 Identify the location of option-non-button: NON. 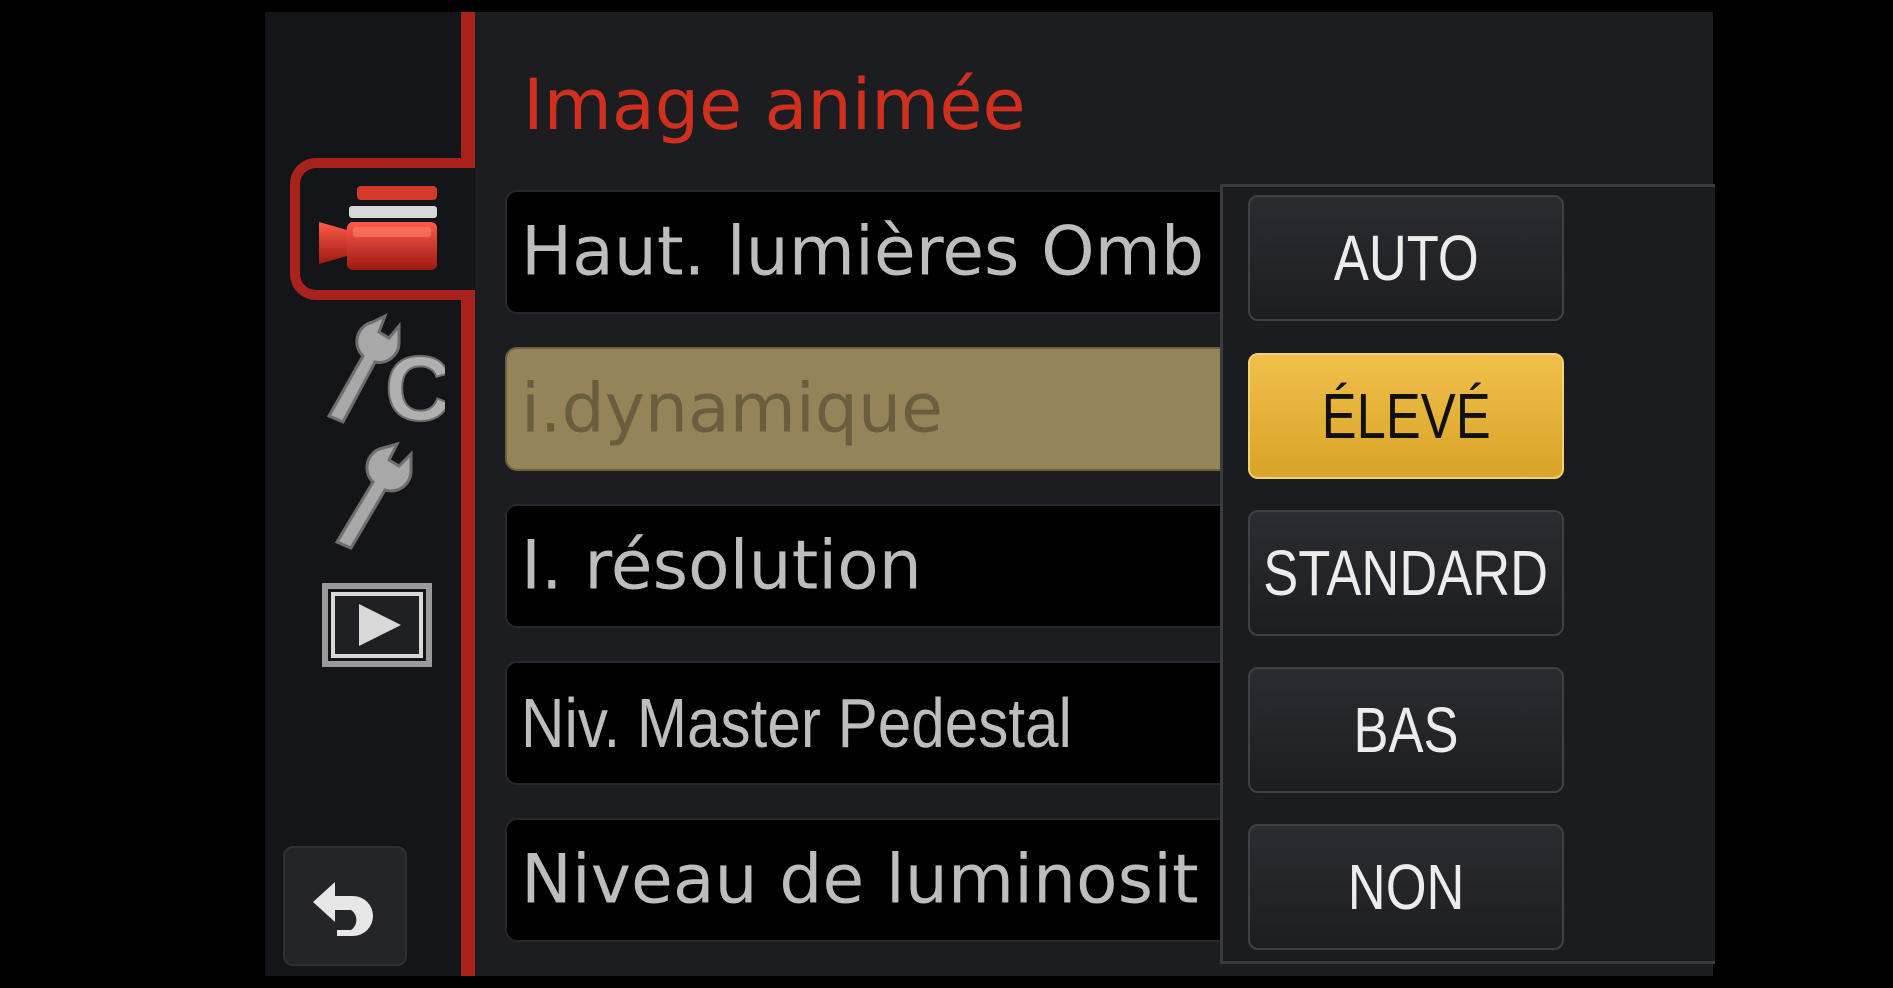
(1406, 887).